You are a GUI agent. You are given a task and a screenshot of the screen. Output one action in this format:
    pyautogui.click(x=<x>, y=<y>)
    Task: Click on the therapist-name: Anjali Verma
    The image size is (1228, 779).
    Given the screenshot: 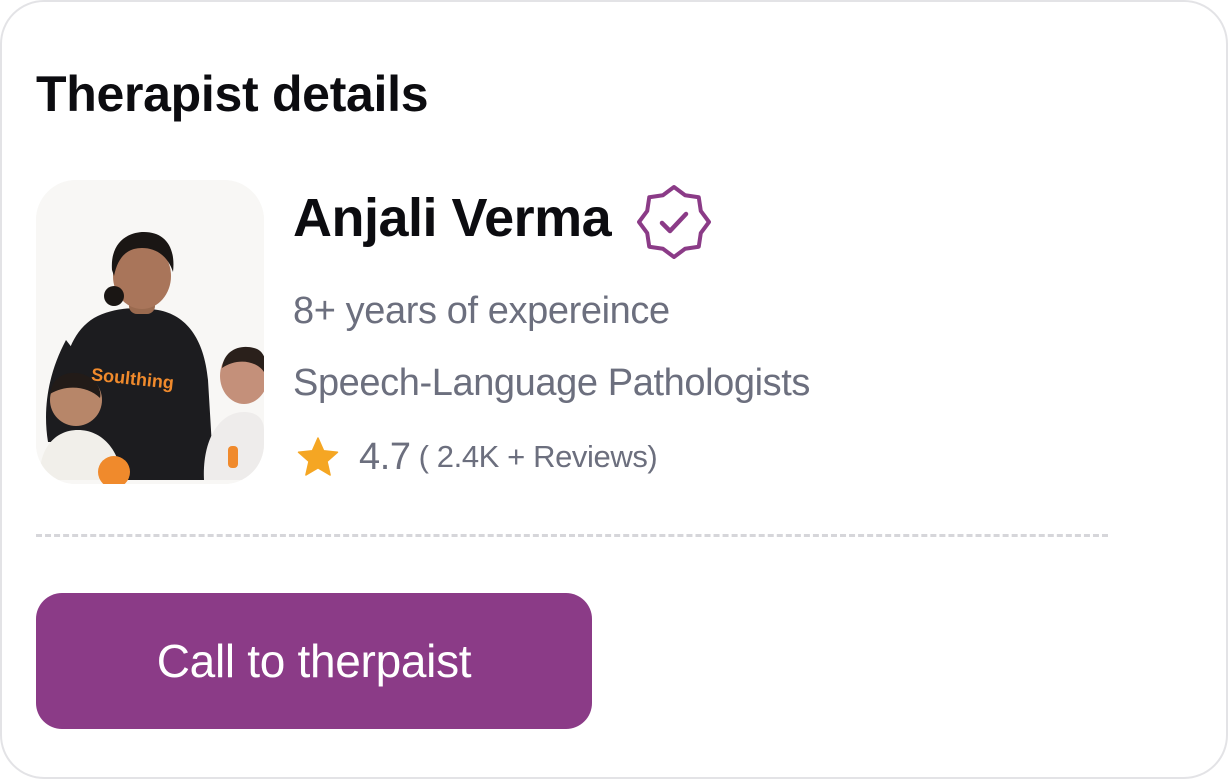 What is the action you would take?
    pyautogui.click(x=452, y=218)
    